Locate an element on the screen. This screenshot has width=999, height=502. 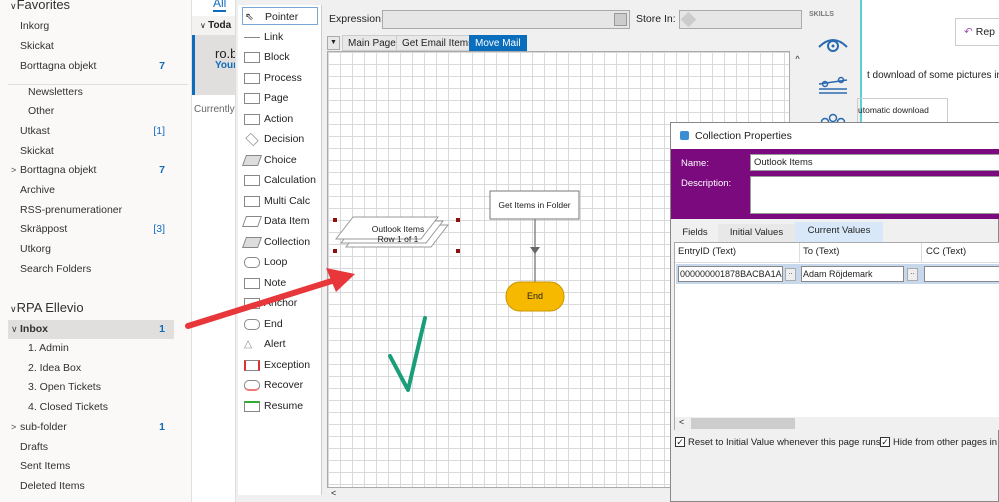
to-ellipsis-button: .. is located at coordinates (912, 274).